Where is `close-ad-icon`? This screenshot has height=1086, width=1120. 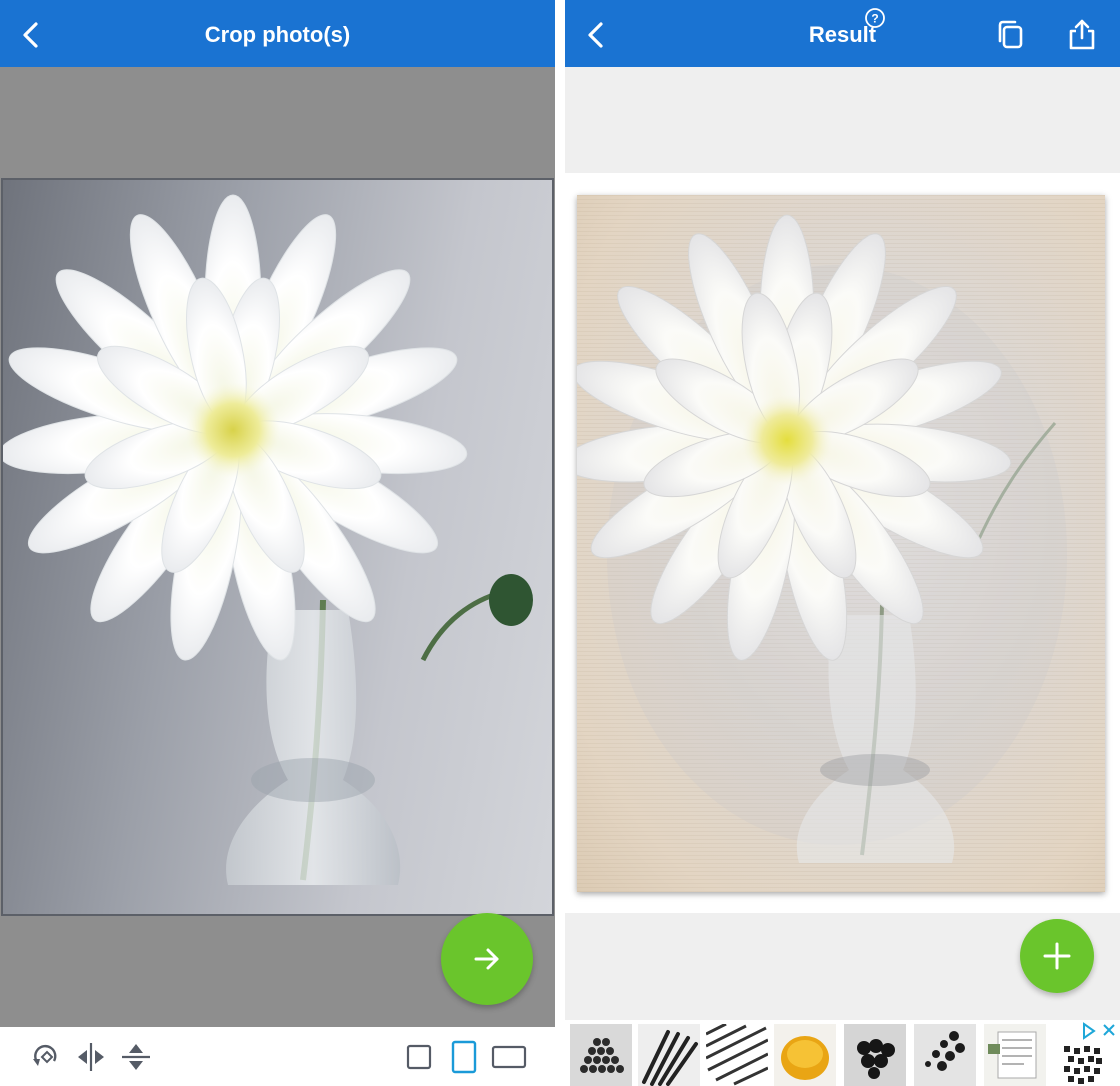 close-ad-icon is located at coordinates (1109, 1030).